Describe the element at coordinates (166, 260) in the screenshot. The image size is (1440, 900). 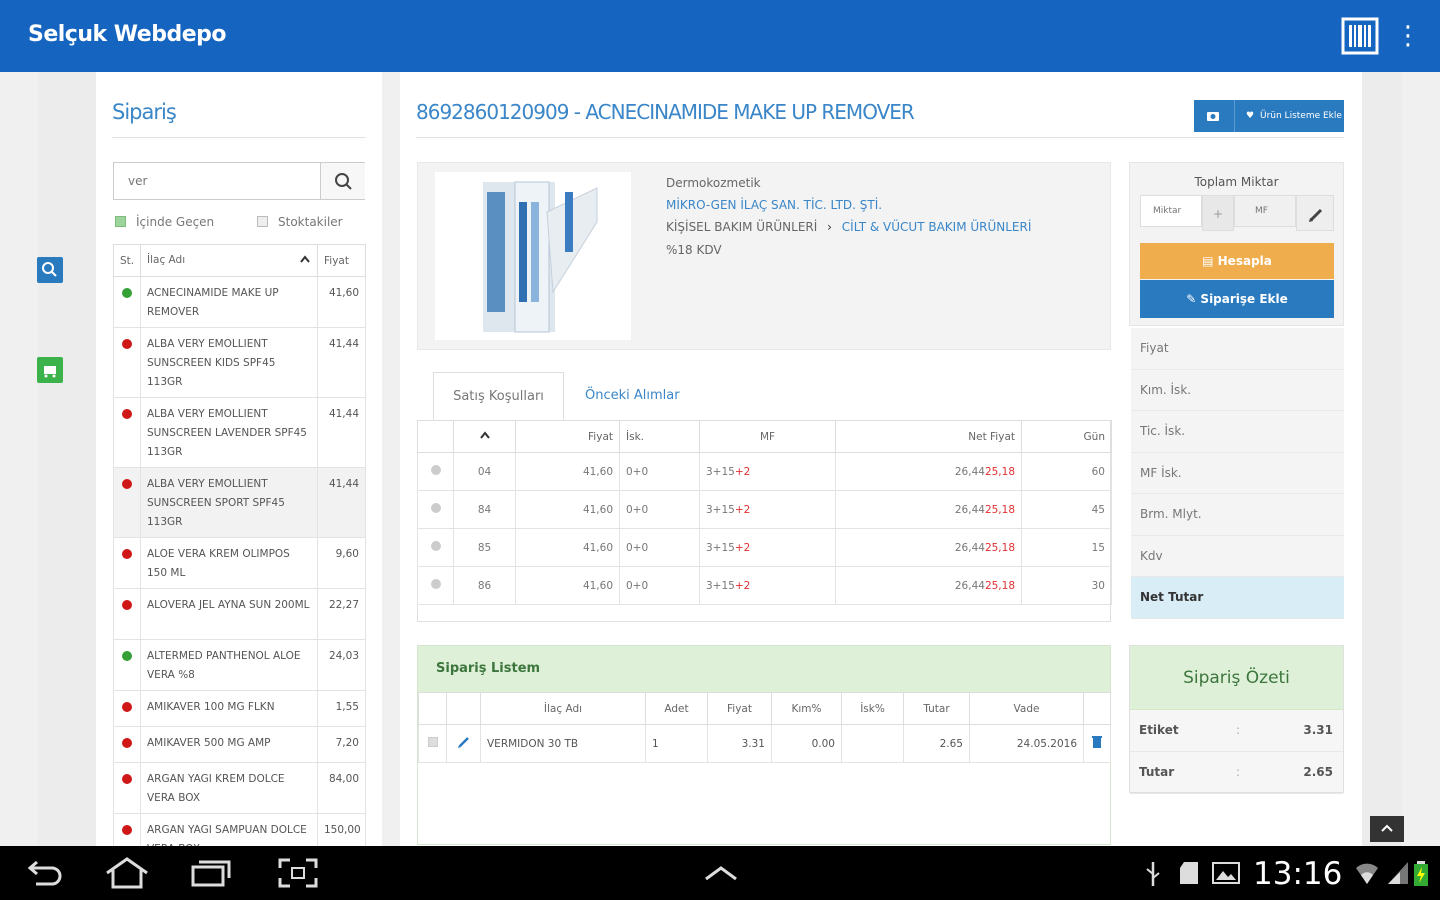
I see `col-name-label: İlaç Adı` at that location.